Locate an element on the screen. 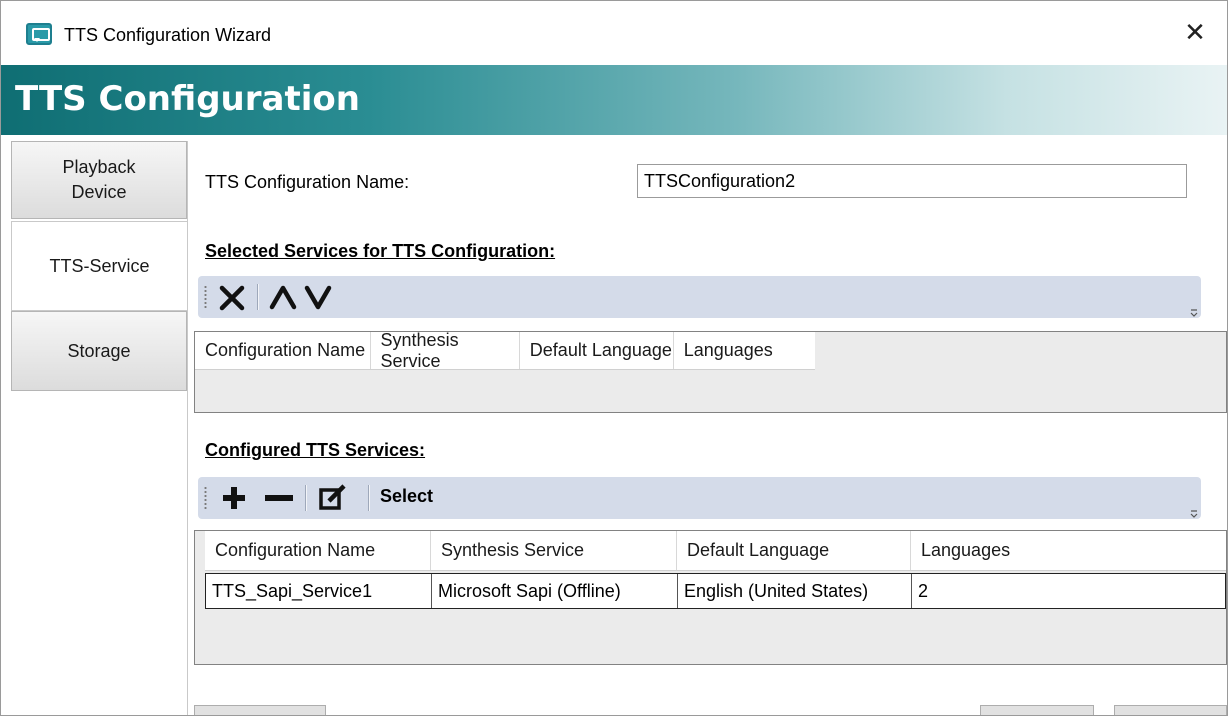  cell-languages: 2 is located at coordinates (1068, 591).